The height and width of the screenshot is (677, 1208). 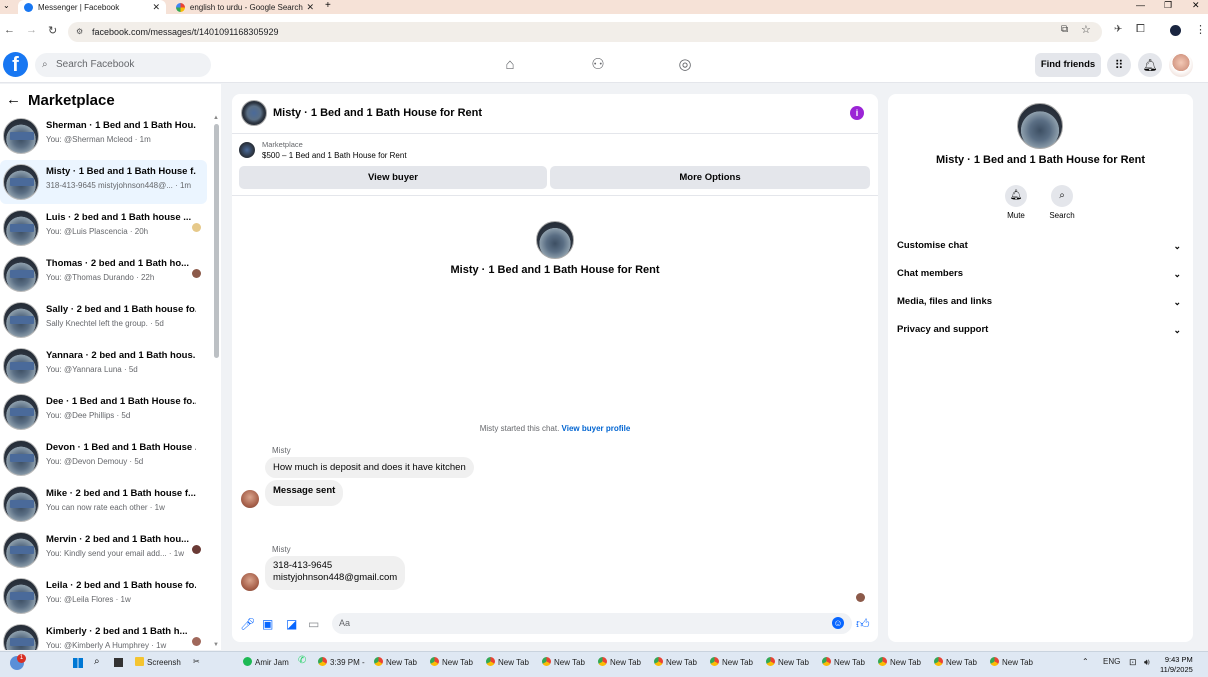 I want to click on browser-menu-icon: ⋮, so click(x=1200, y=29).